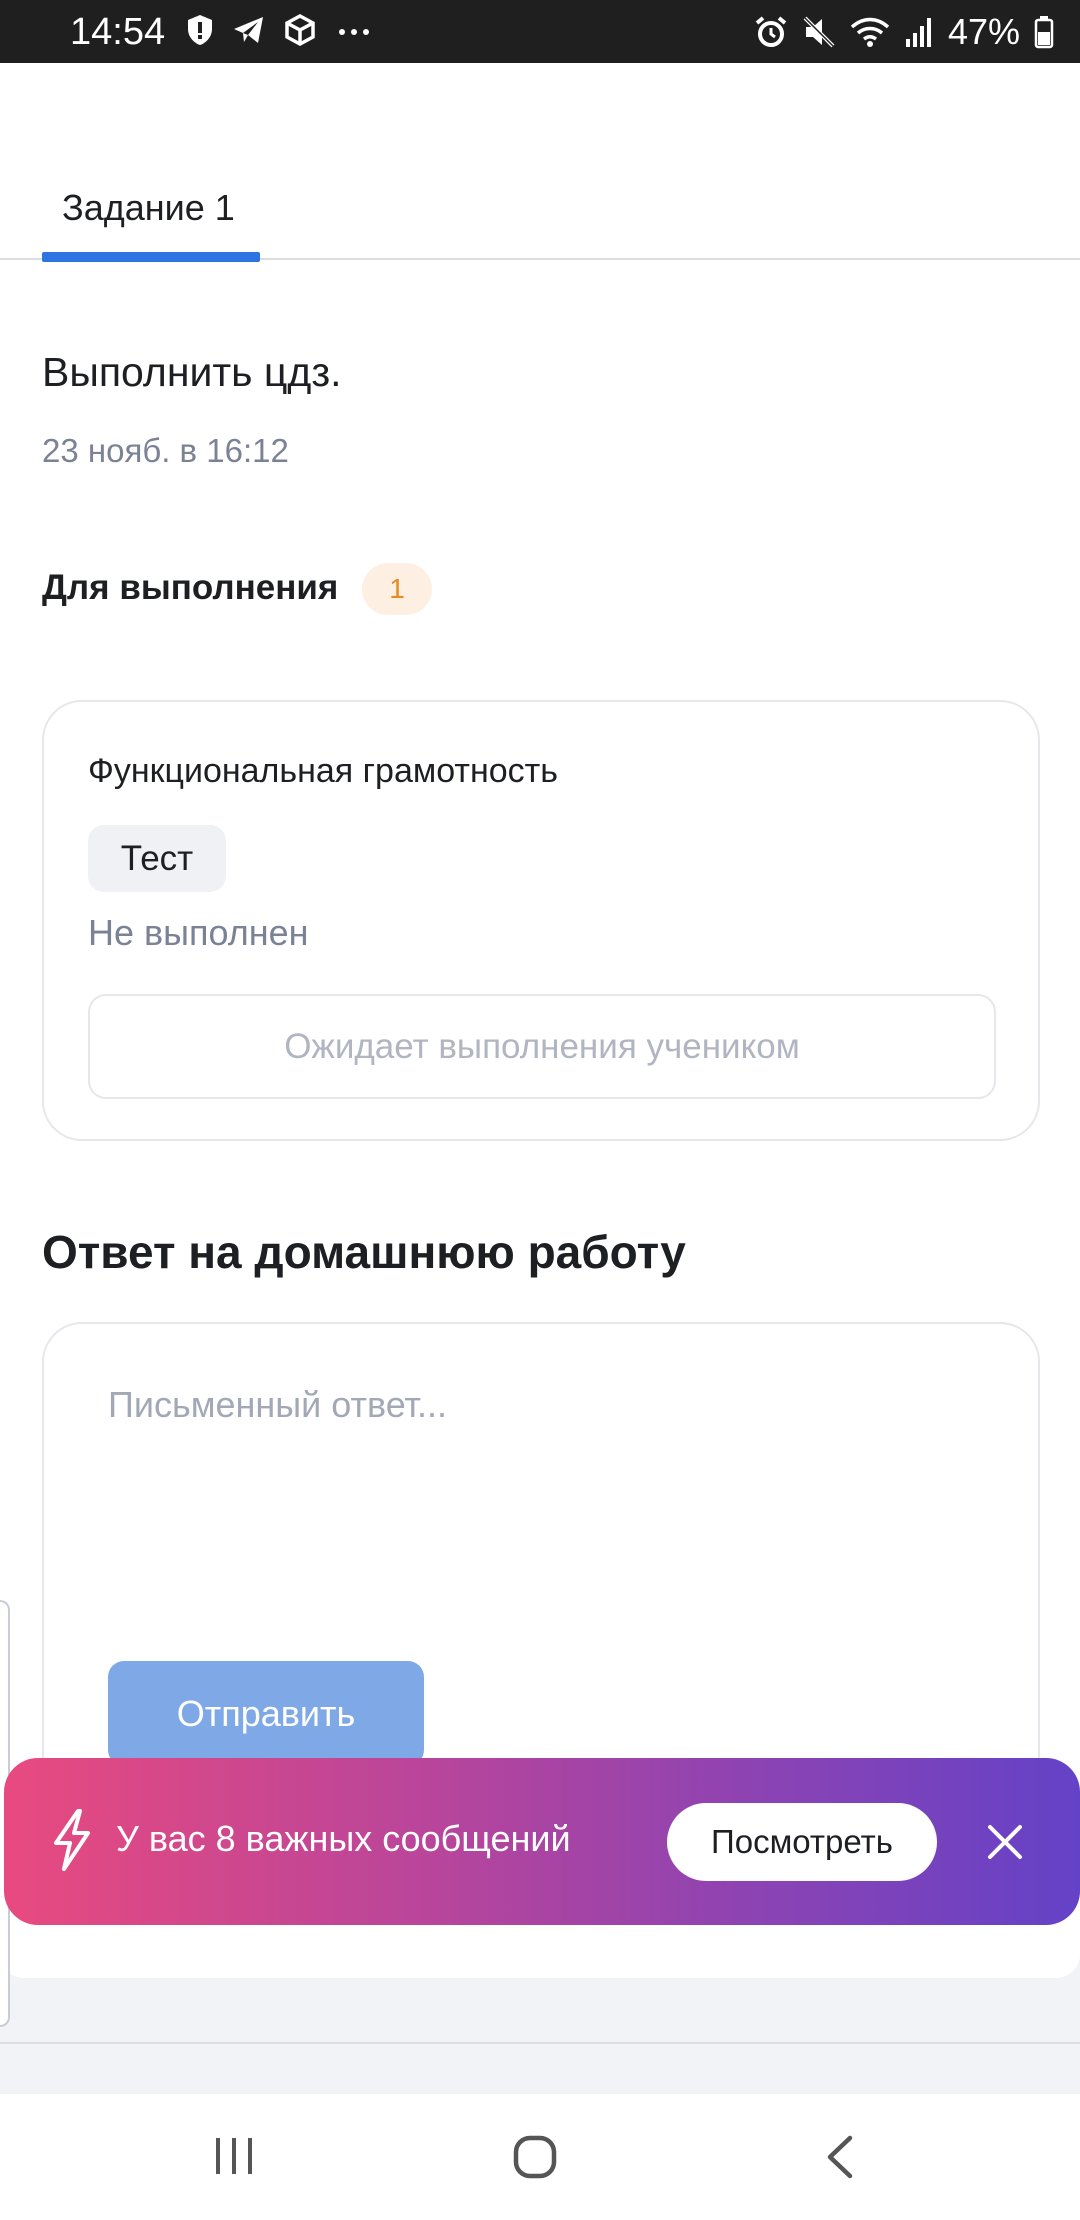 This screenshot has height=2220, width=1080. What do you see at coordinates (540, 2043) in the screenshot?
I see `divider` at bounding box center [540, 2043].